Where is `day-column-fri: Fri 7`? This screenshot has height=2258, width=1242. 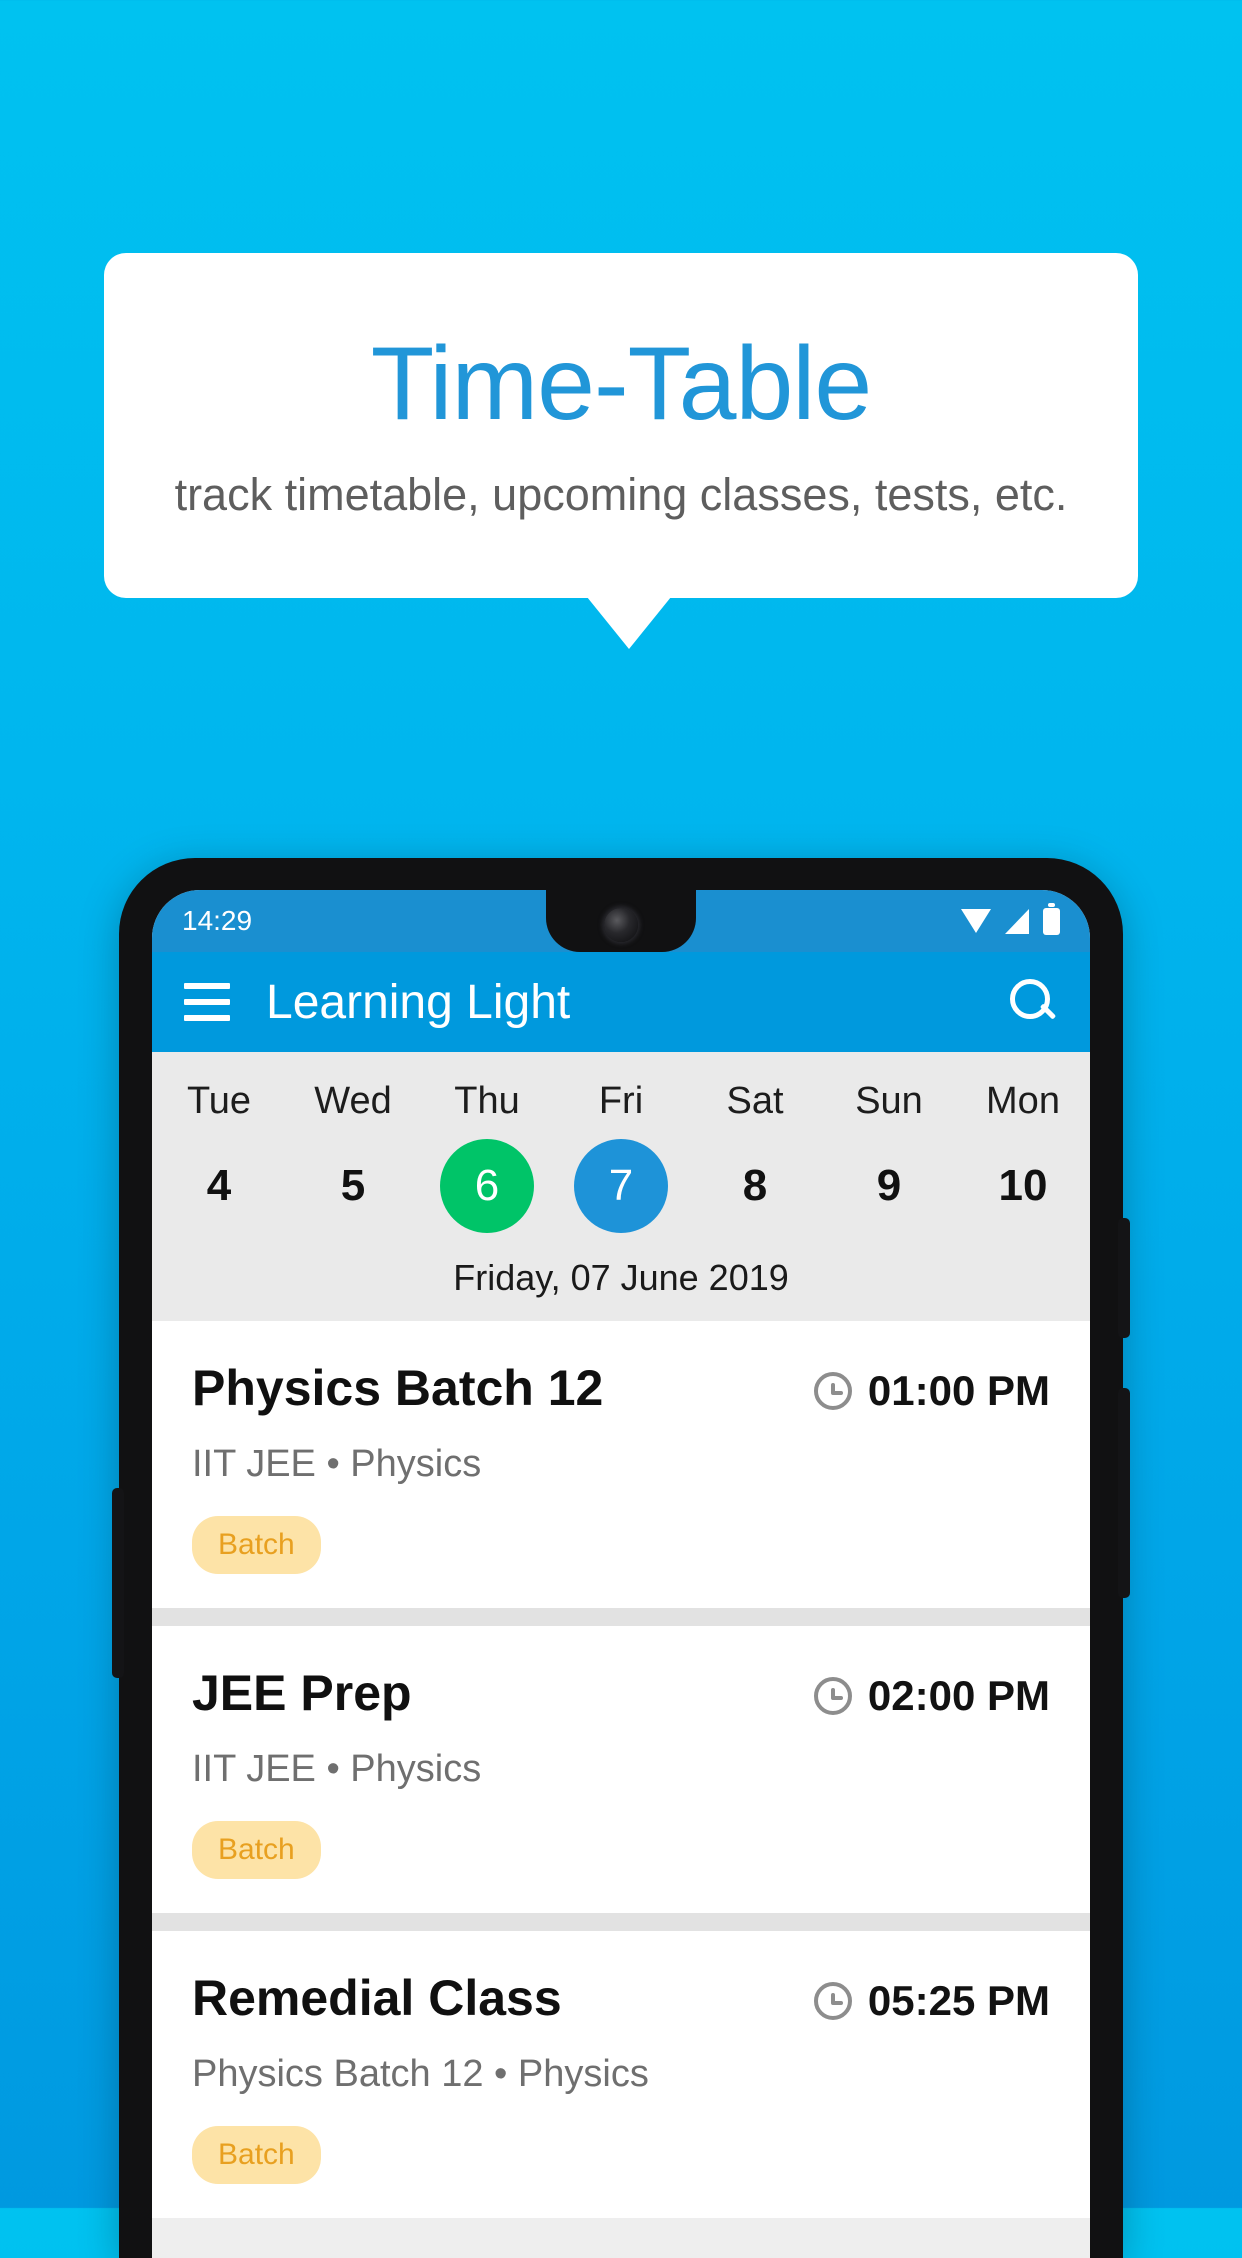
day-column-fri: Fri 7 is located at coordinates (621, 1149).